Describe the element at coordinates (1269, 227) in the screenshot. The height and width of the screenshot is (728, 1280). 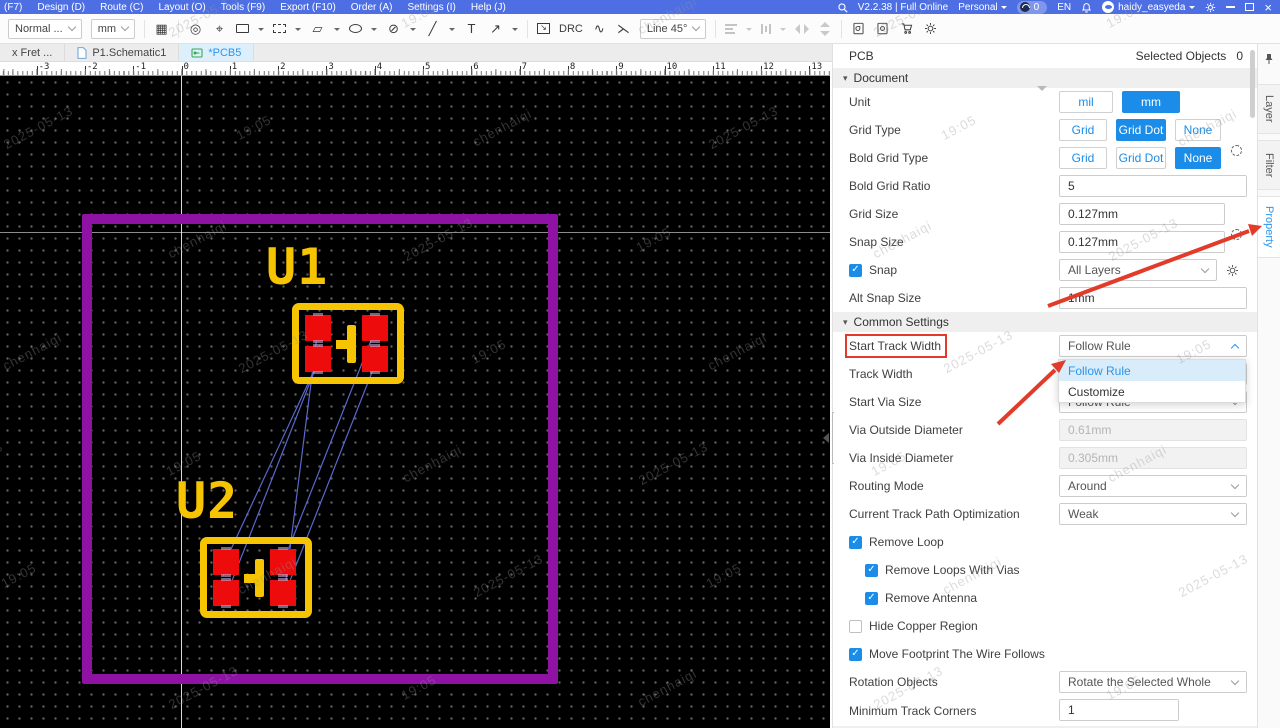
I see `dock-tab-property: Property` at that location.